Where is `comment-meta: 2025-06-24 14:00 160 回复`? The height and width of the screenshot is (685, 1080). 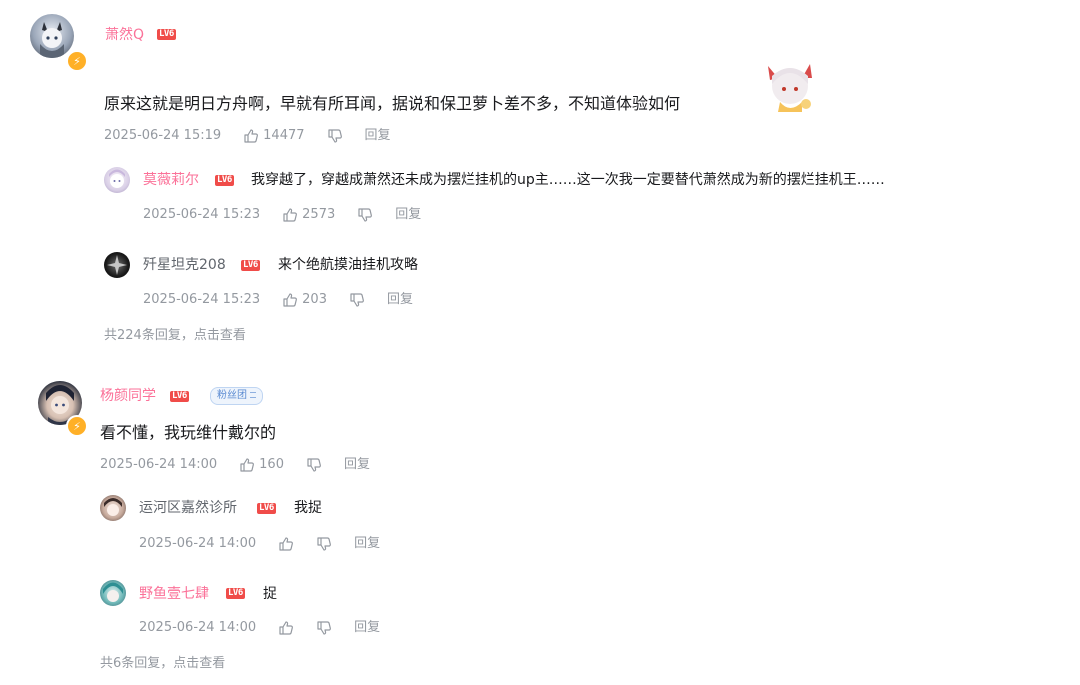 comment-meta: 2025-06-24 14:00 160 回复 is located at coordinates (235, 465).